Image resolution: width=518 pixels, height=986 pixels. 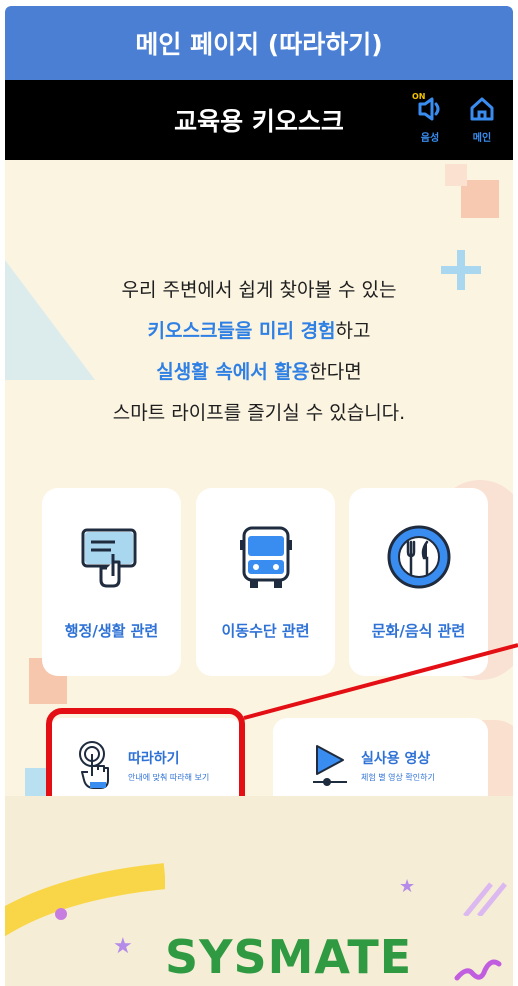 I want to click on play-icon, so click(x=330, y=768).